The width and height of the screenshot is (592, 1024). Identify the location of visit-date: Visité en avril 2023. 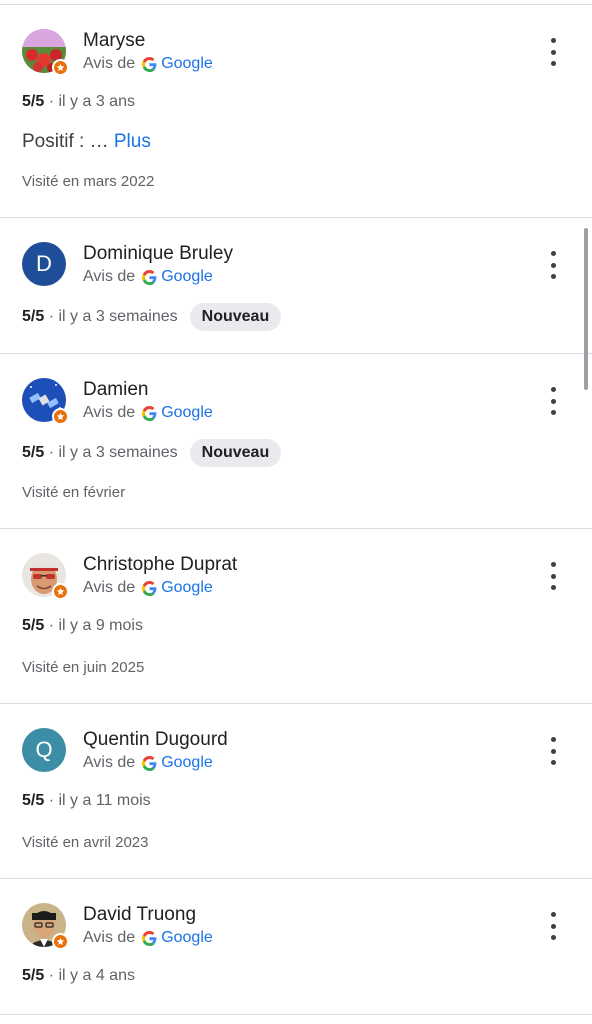
(85, 842).